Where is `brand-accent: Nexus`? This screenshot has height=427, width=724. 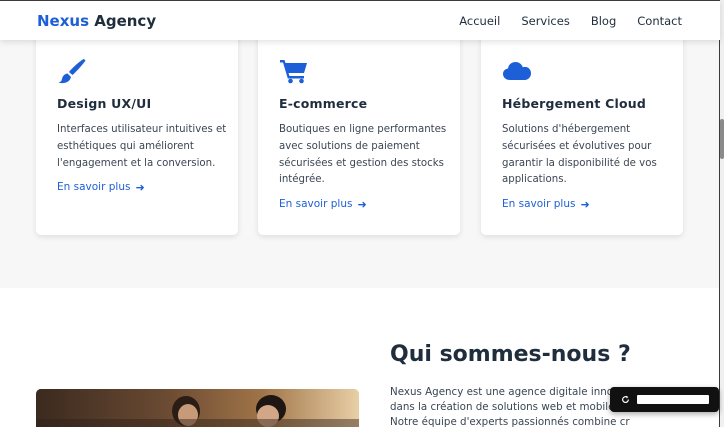
brand-accent: Nexus is located at coordinates (63, 21).